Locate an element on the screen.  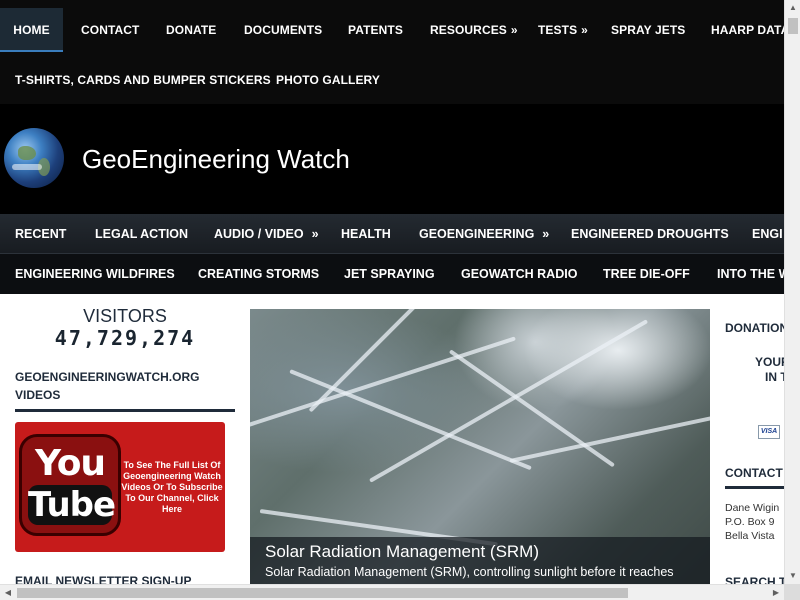
nav-geoengineering-label: GEOENGINEERING is located at coordinates (477, 234).